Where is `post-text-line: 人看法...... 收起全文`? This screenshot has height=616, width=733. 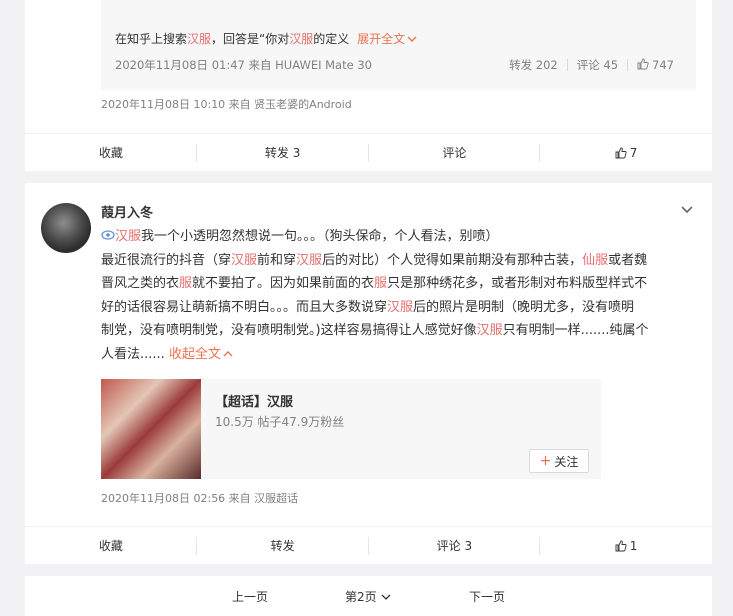 post-text-line: 人看法...... 收起全文 is located at coordinates (397, 355).